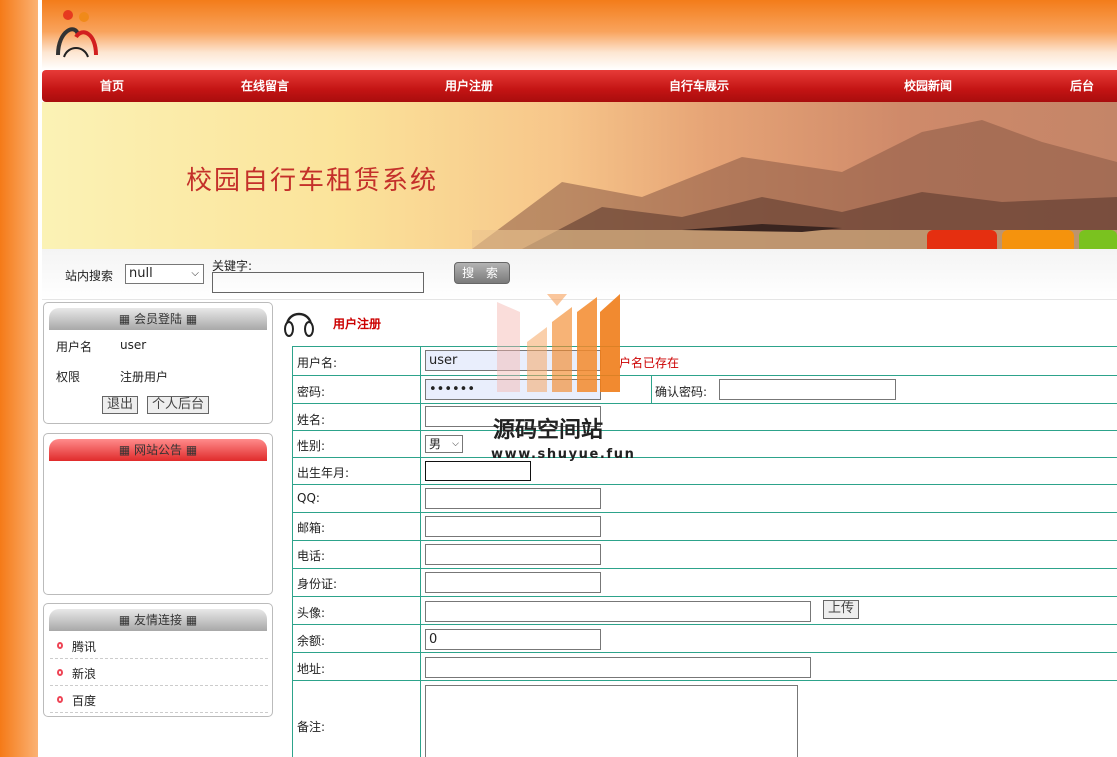 Image resolution: width=1117 pixels, height=757 pixels. Describe the element at coordinates (68, 377) in the screenshot. I see `role-label: 权限` at that location.